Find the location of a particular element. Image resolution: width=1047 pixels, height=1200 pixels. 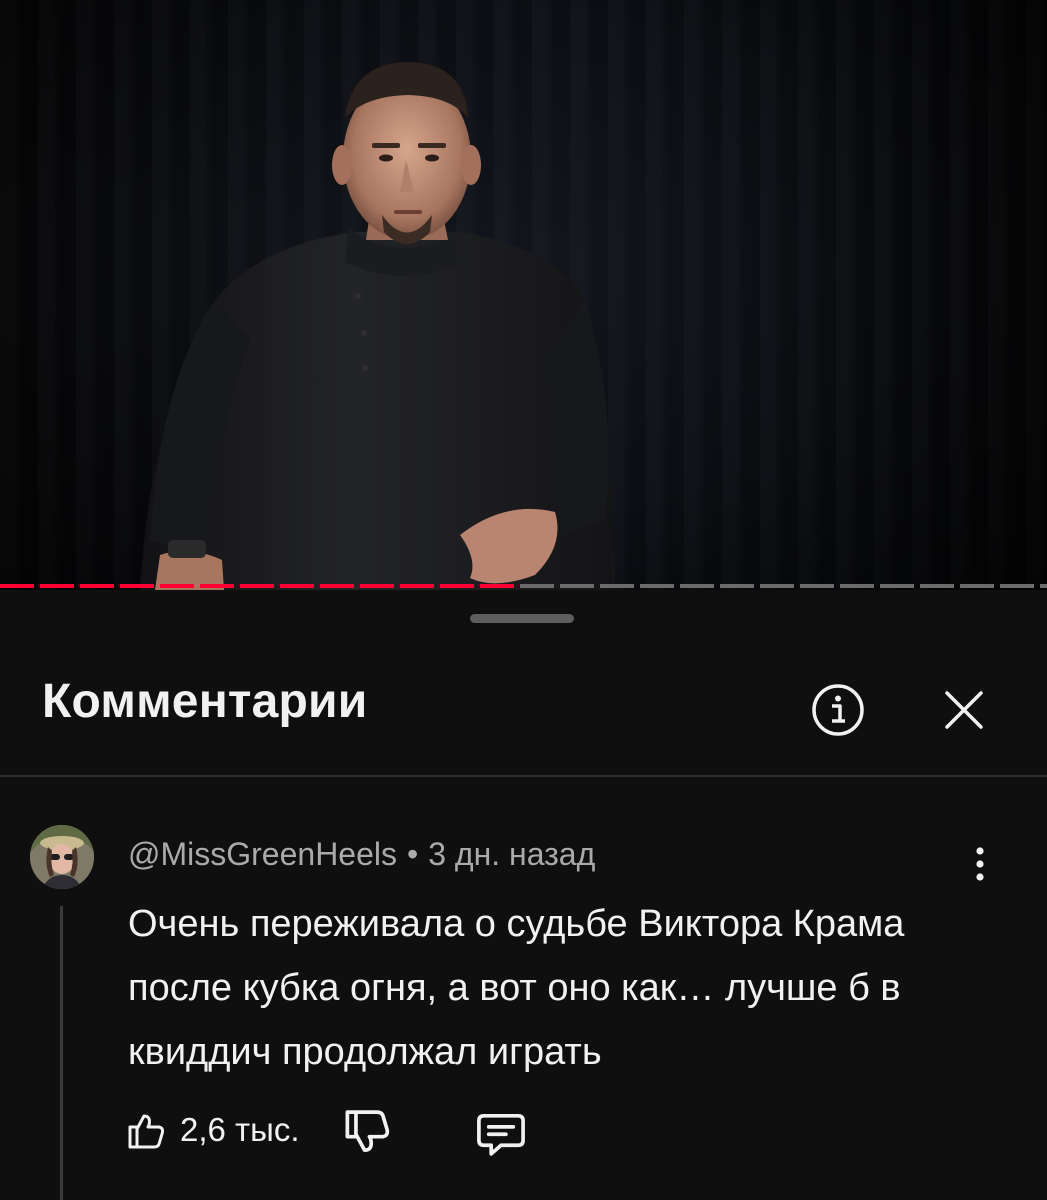

close-button is located at coordinates (964, 710).